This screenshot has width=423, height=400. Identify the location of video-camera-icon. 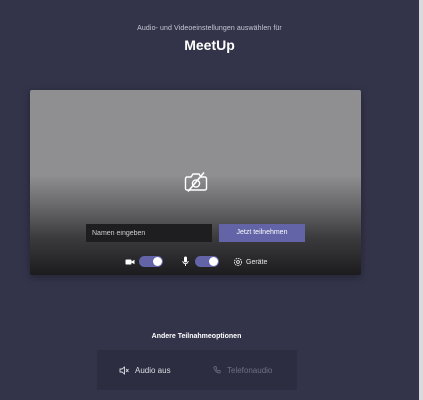
(130, 262).